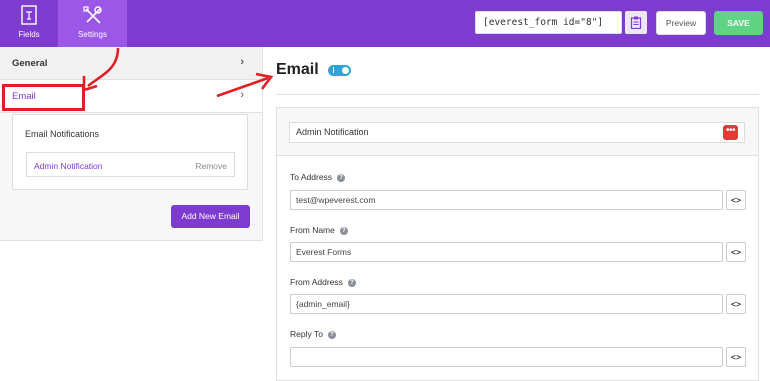 The width and height of the screenshot is (770, 381). What do you see at coordinates (178, 72) in the screenshot?
I see `annotation-arrows` at bounding box center [178, 72].